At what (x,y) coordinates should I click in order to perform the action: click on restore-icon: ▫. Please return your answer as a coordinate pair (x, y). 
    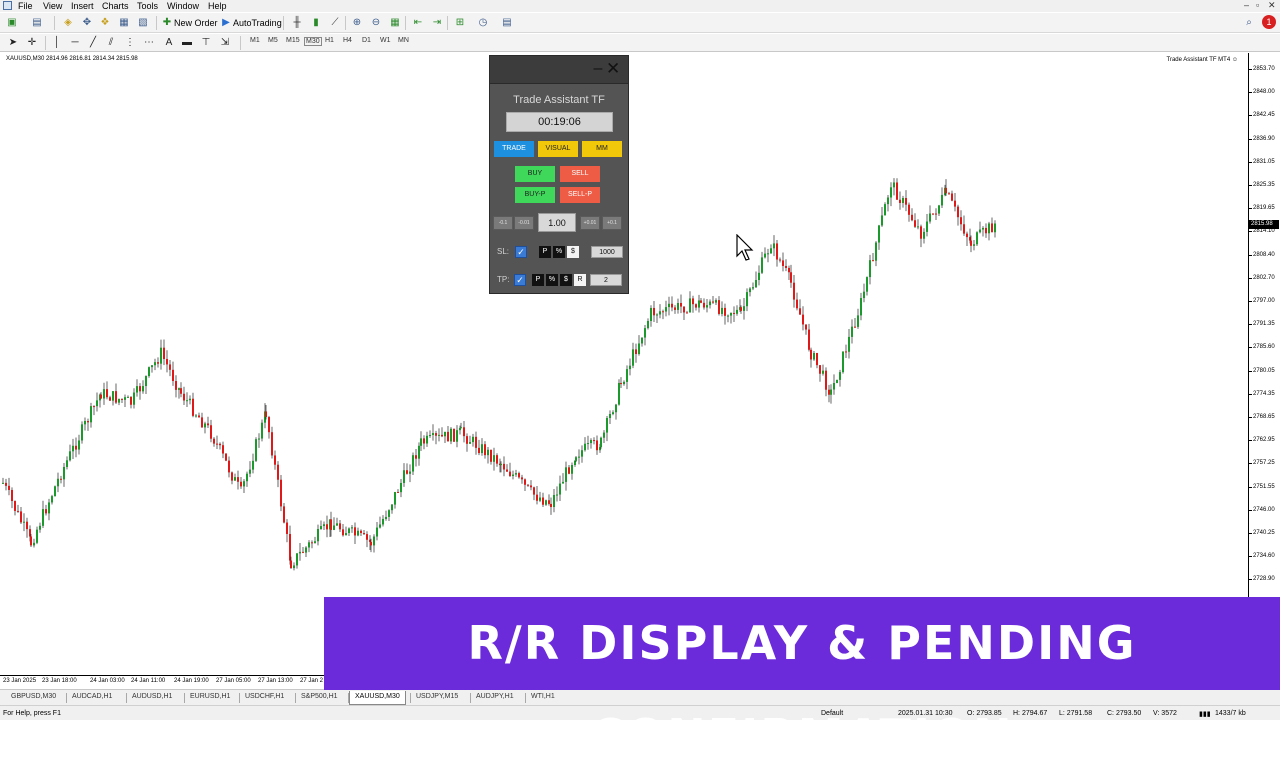
    Looking at the image, I should click on (1257, 5).